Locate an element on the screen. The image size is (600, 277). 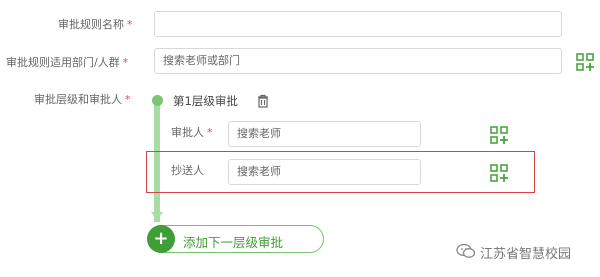
approver-placeholder: 搜索老师 is located at coordinates (259, 133).